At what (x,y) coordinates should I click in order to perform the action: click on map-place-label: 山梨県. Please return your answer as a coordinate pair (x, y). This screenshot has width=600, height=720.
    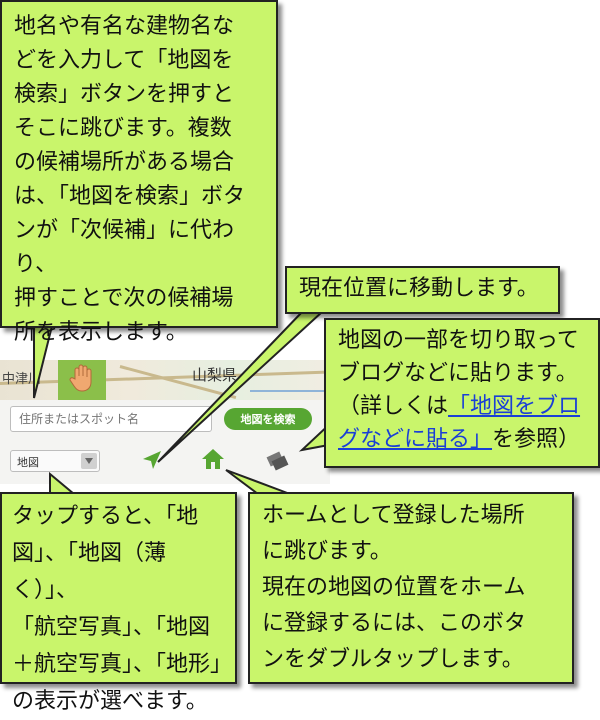
    Looking at the image, I should click on (215, 375).